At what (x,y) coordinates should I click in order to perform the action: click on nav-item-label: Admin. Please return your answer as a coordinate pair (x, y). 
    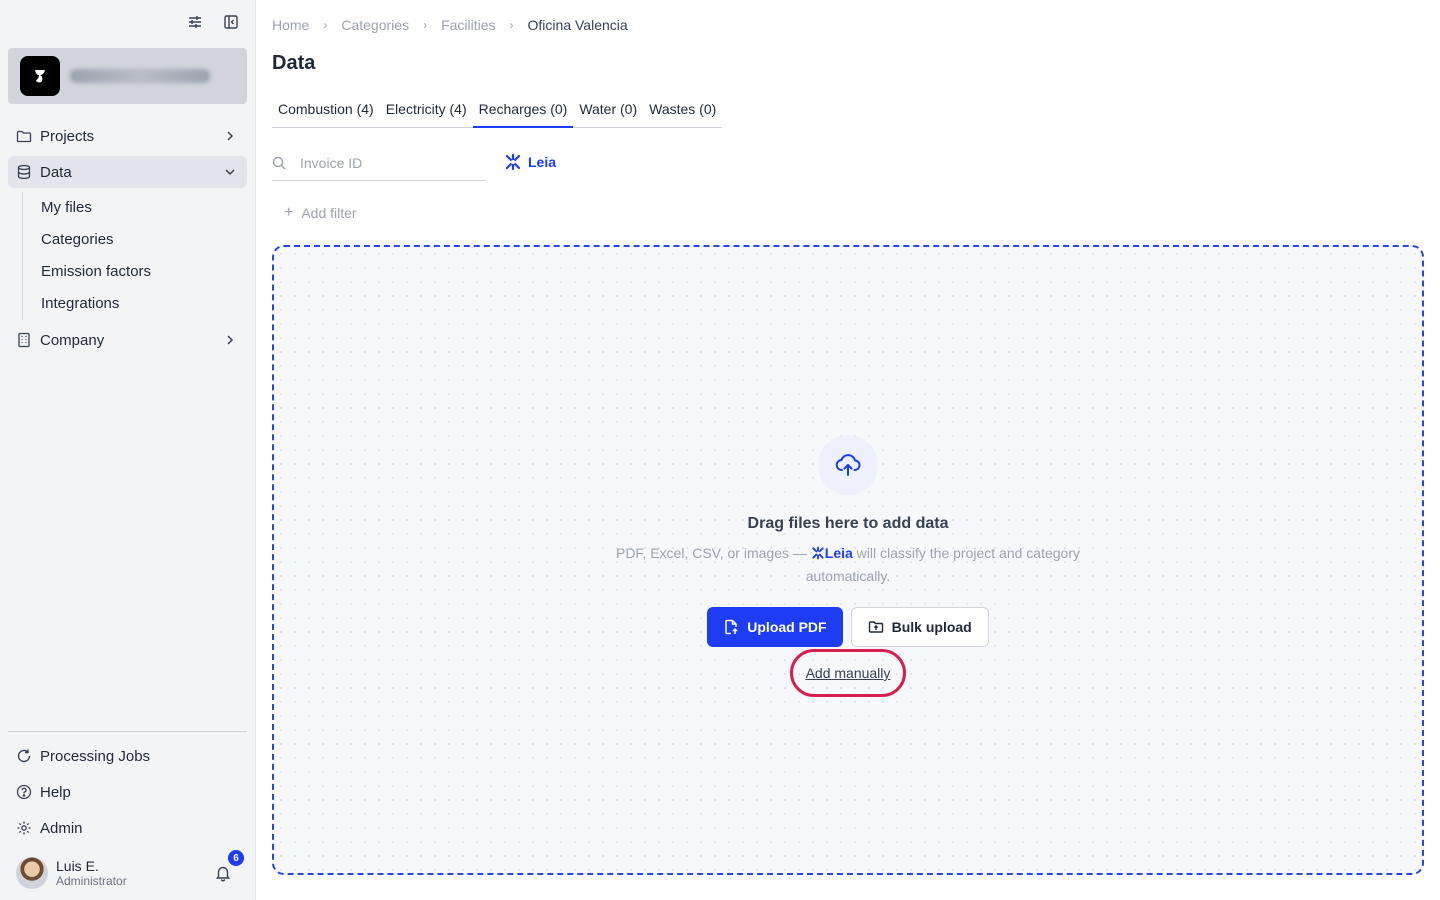
    Looking at the image, I should click on (61, 828).